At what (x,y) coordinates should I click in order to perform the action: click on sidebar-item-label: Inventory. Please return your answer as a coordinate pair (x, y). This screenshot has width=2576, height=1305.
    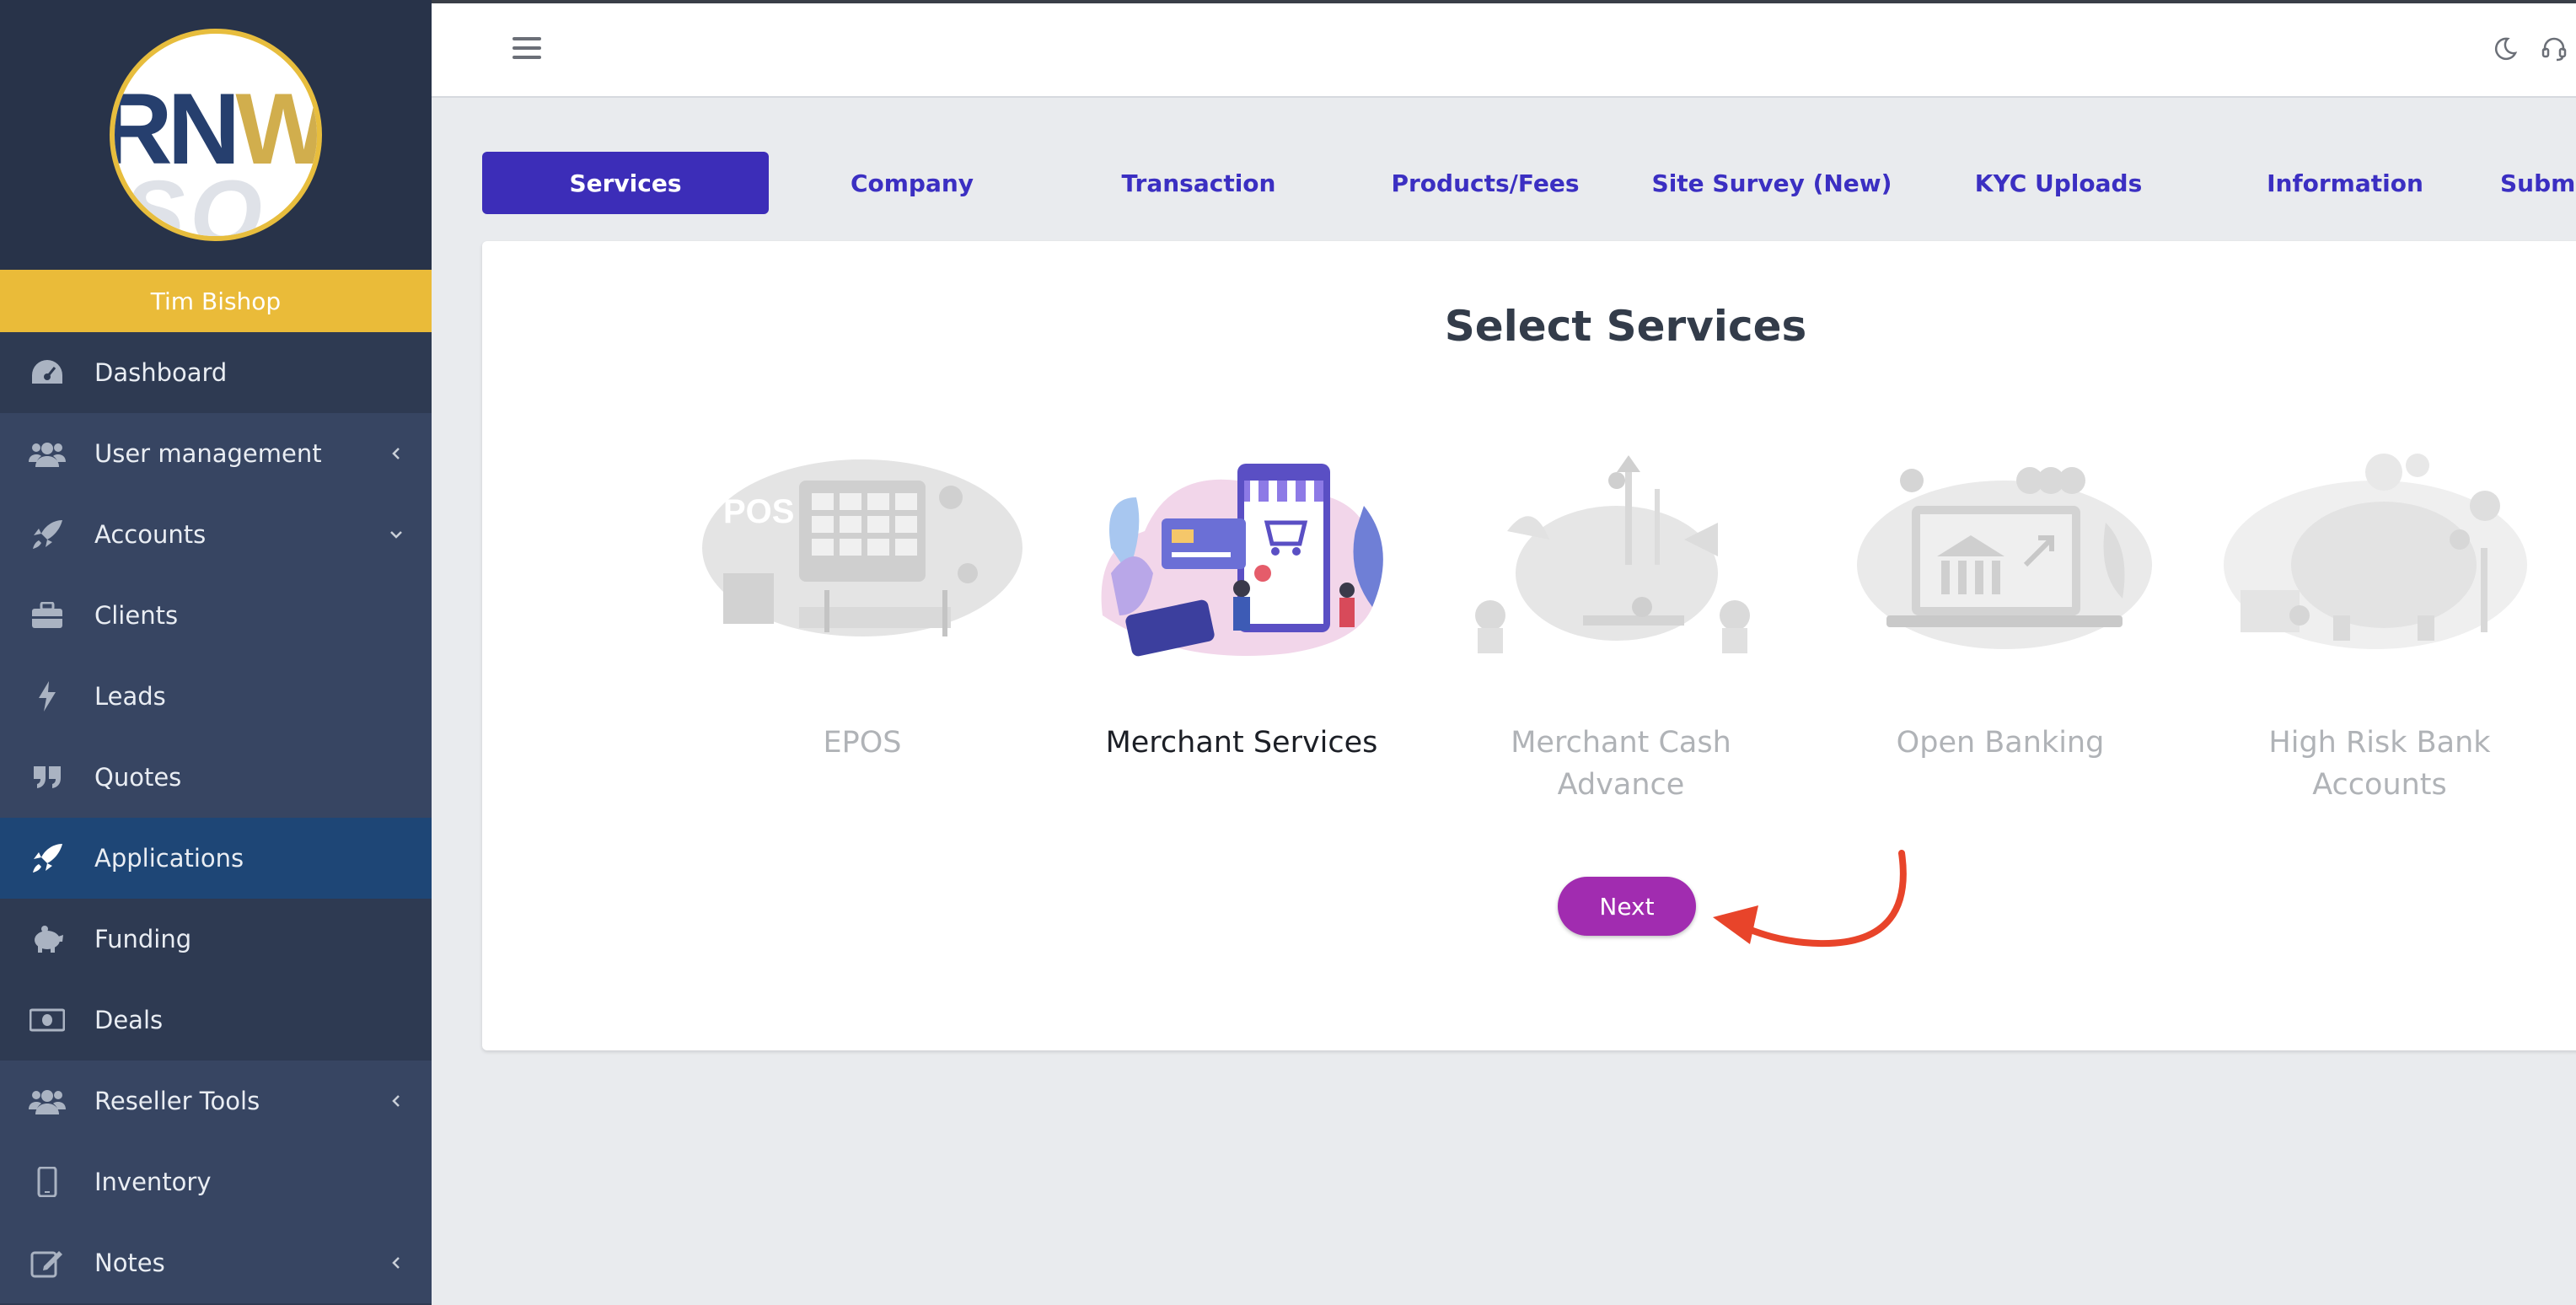
    Looking at the image, I should click on (153, 1182).